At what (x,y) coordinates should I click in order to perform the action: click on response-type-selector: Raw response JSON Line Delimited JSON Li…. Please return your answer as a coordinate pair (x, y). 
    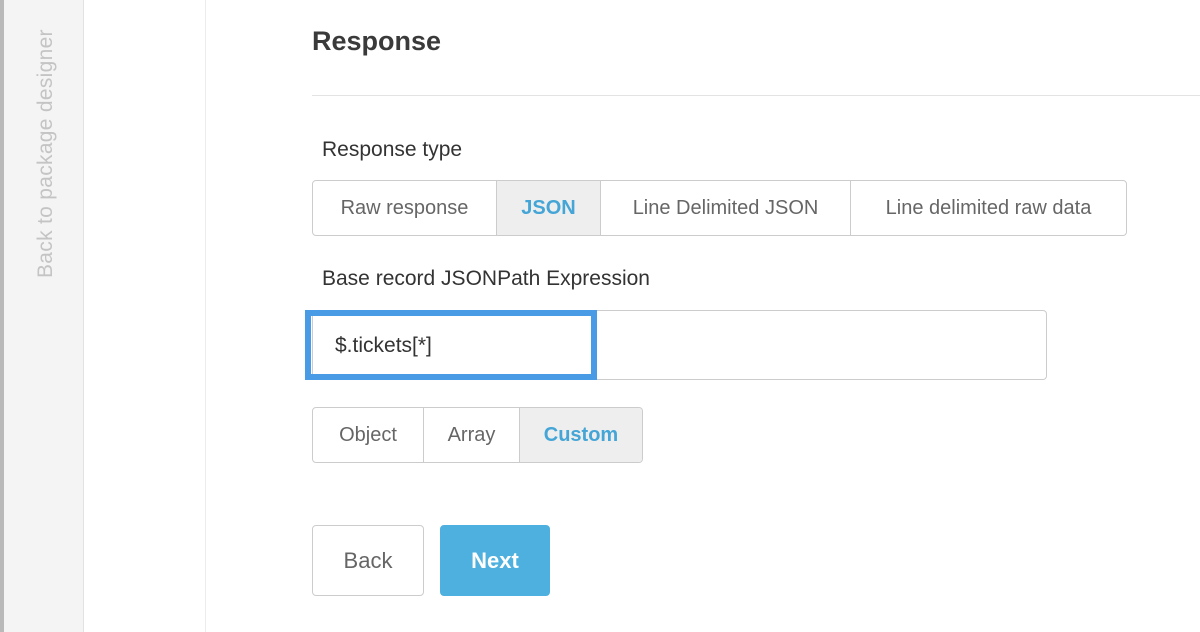
    Looking at the image, I should click on (719, 208).